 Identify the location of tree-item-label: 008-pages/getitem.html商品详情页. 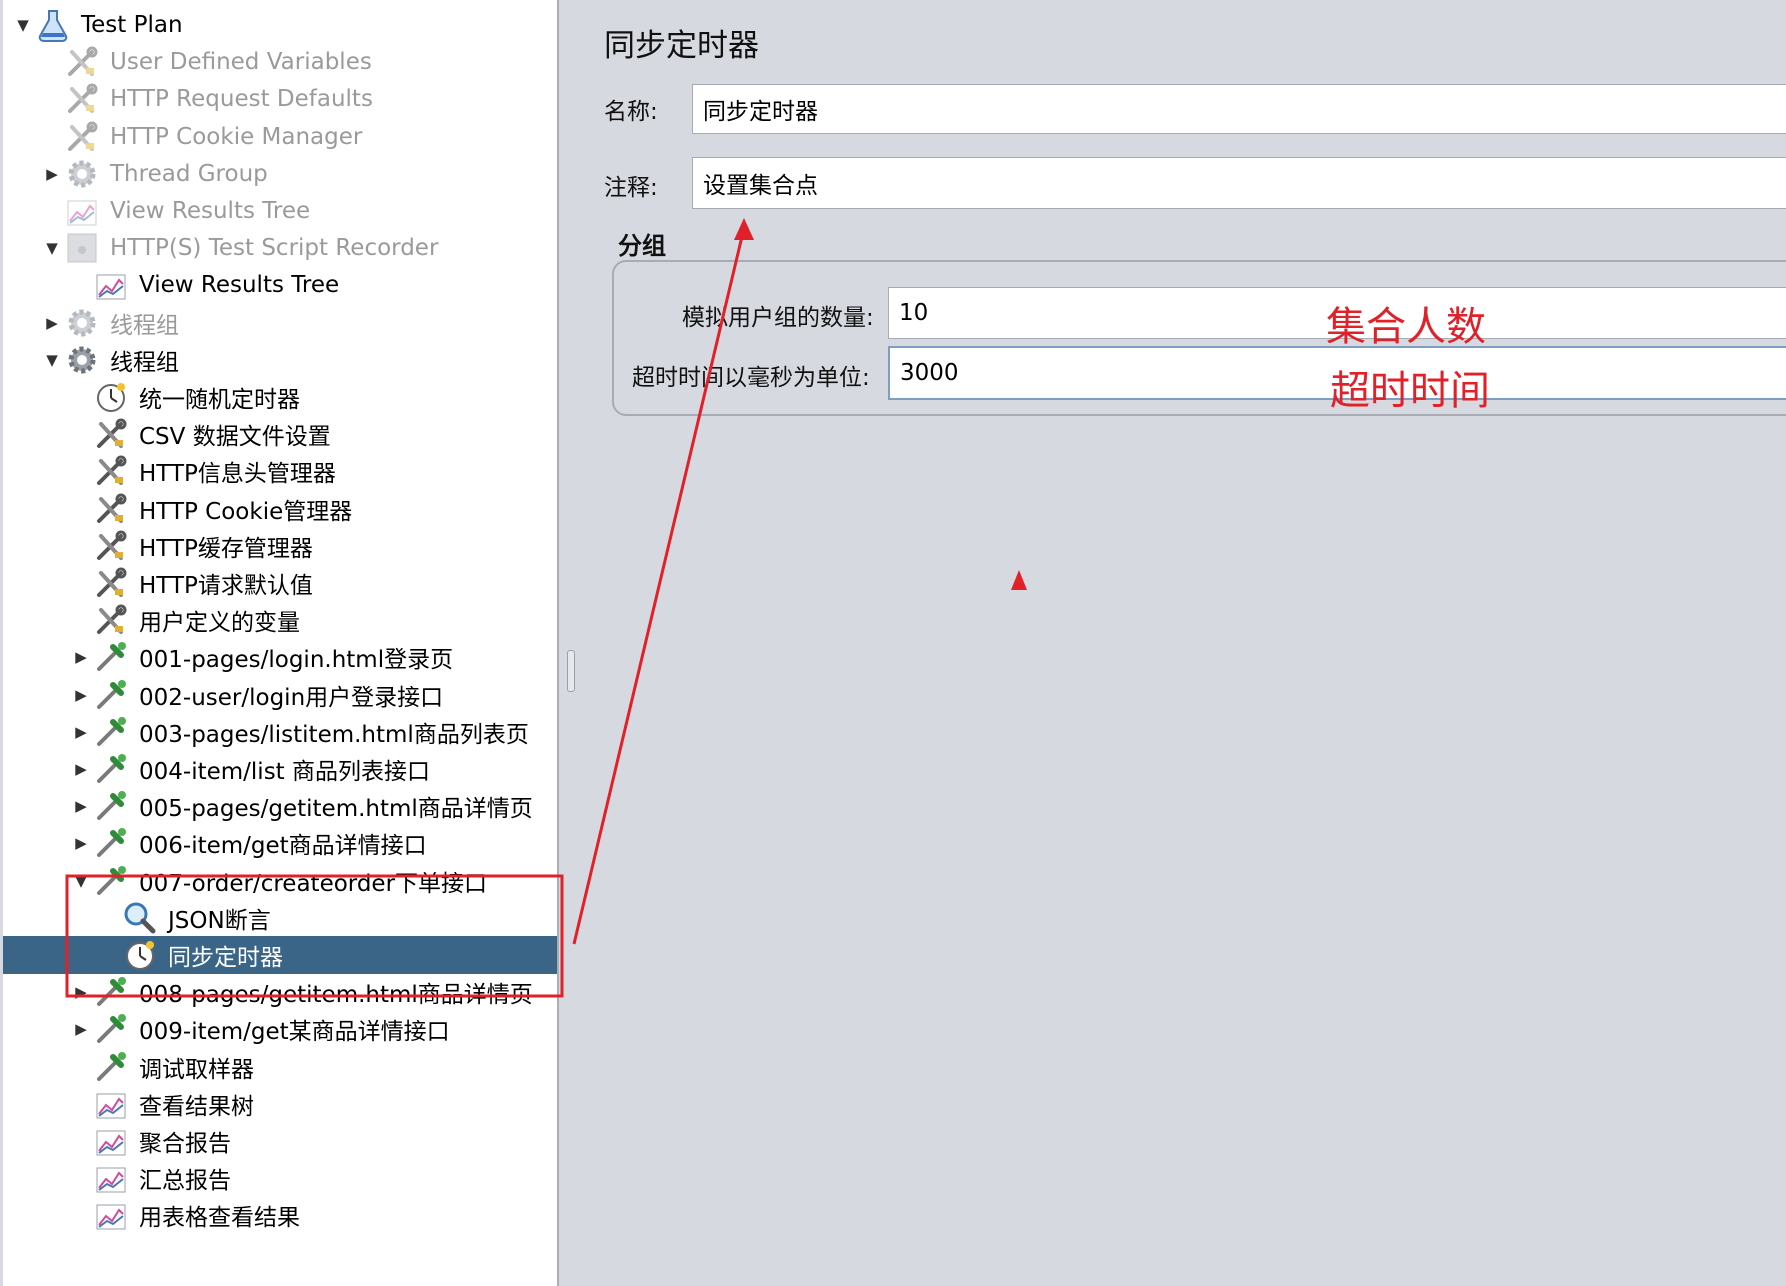
(336, 995).